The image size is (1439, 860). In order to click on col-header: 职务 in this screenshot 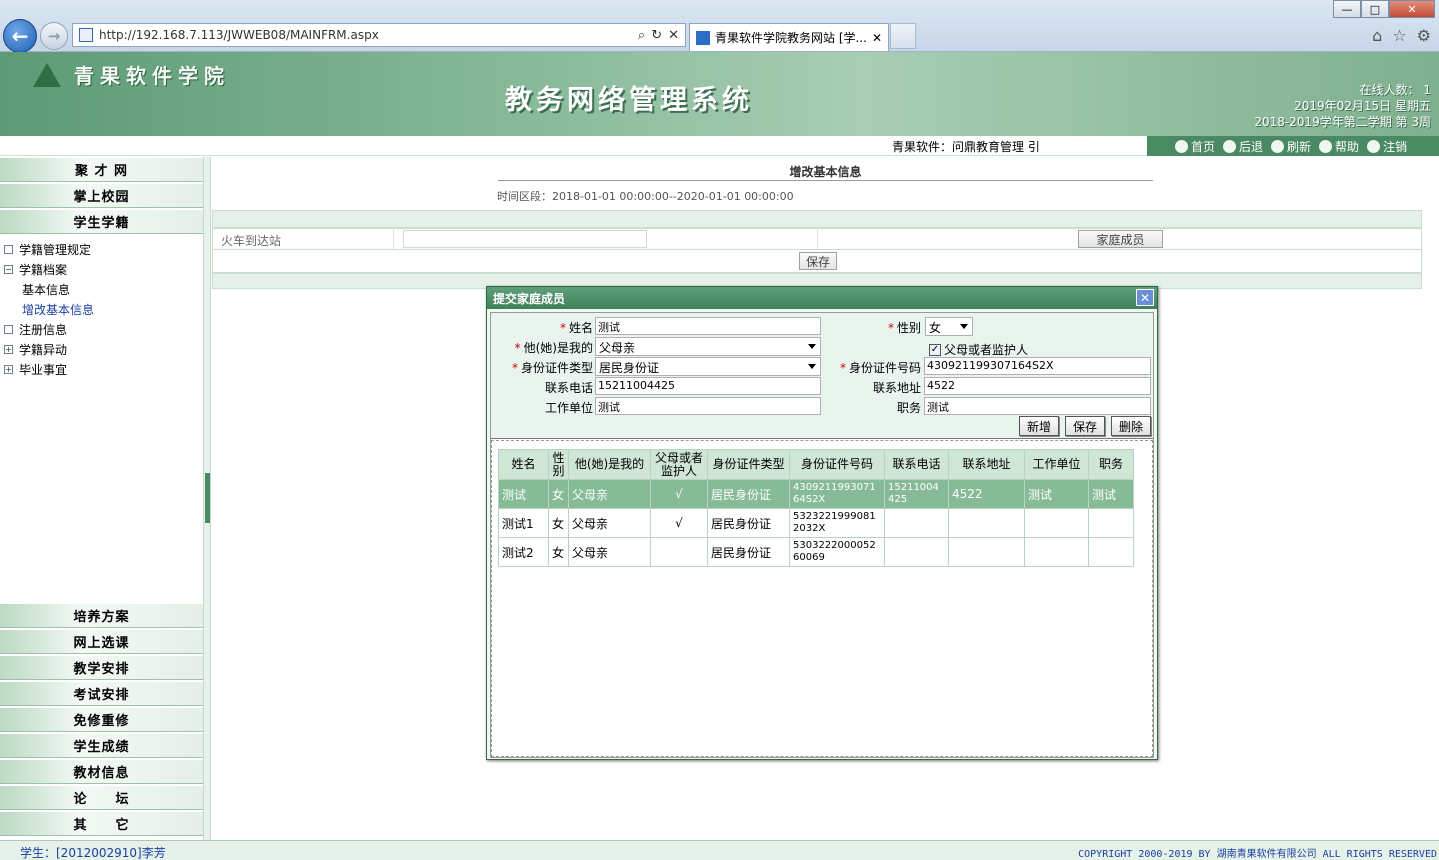, I will do `click(1111, 464)`.